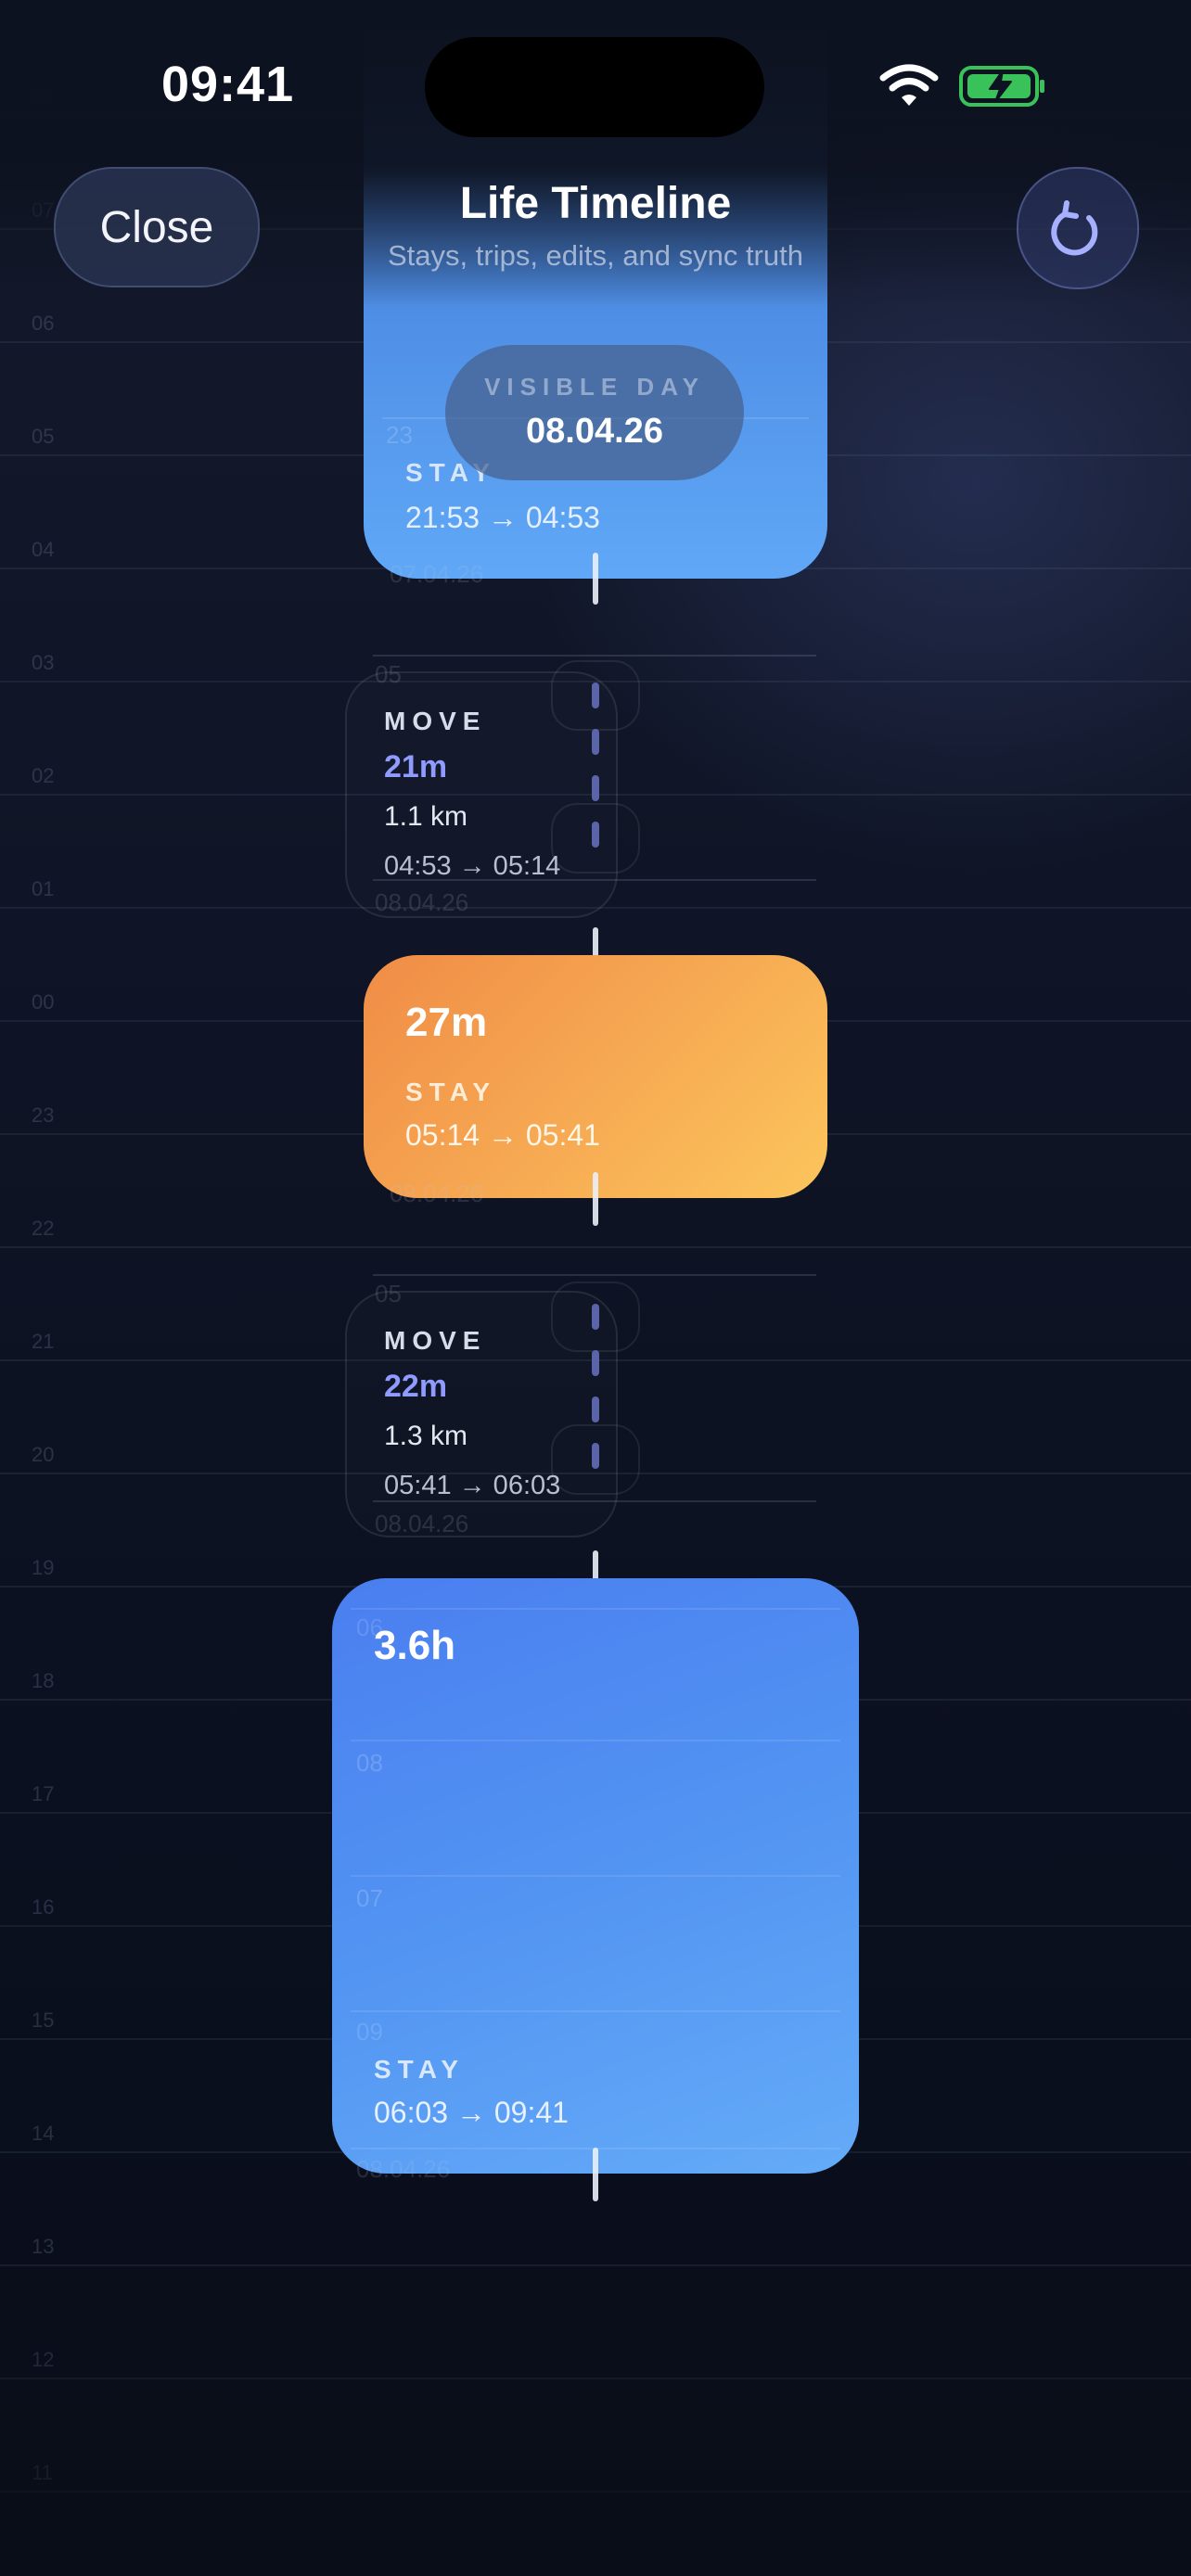 The width and height of the screenshot is (1191, 2576). Describe the element at coordinates (595, 203) in the screenshot. I see `page-title: Life Timeline` at that location.